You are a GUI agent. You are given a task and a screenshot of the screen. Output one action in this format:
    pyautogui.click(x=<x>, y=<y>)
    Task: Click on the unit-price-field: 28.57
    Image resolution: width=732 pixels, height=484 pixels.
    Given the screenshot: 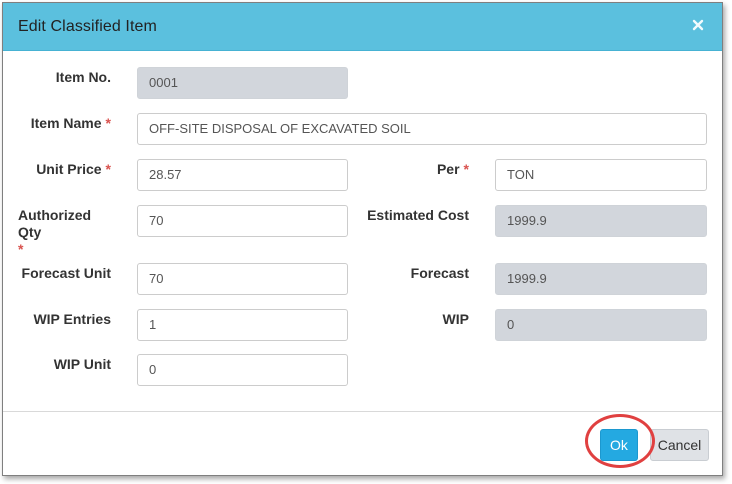 What is the action you would take?
    pyautogui.click(x=242, y=175)
    